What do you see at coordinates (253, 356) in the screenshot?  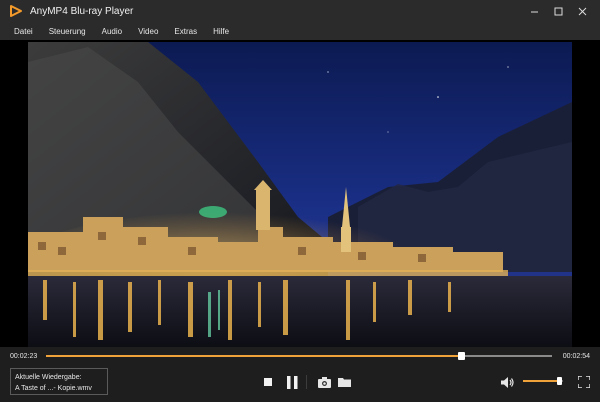 I see `progress-fill` at bounding box center [253, 356].